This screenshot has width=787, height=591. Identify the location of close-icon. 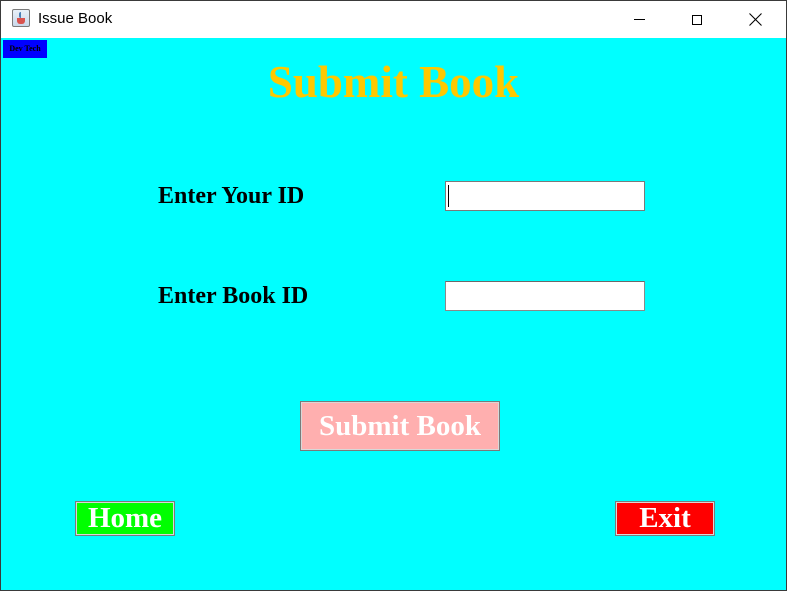
(755, 19).